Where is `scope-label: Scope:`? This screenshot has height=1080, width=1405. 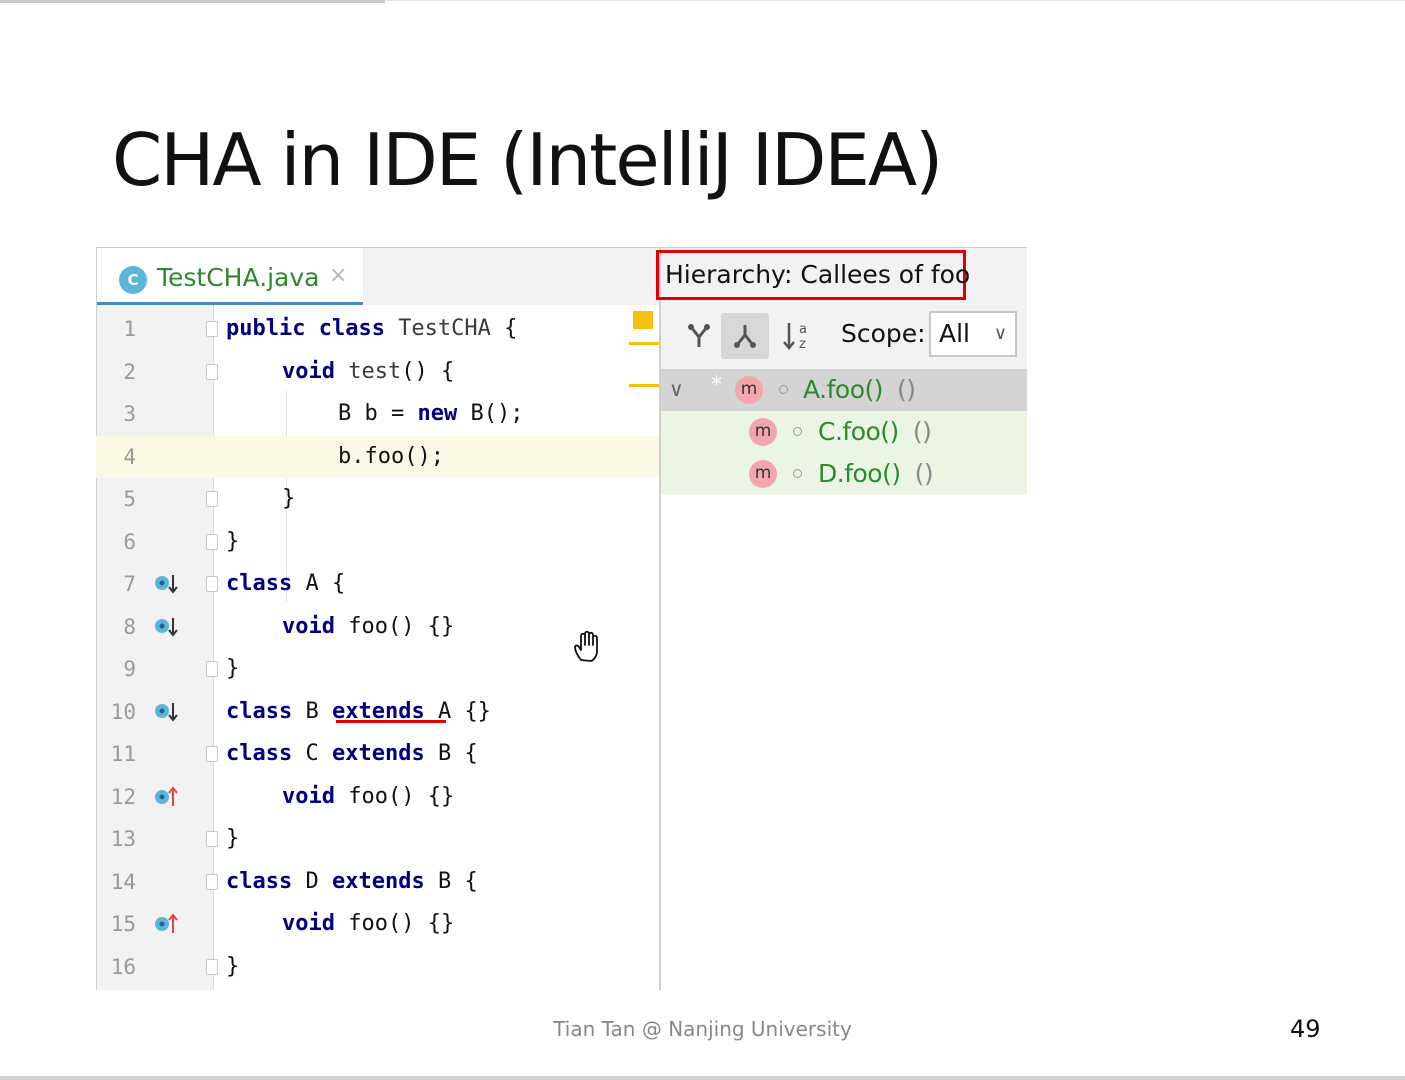 scope-label: Scope: is located at coordinates (883, 333).